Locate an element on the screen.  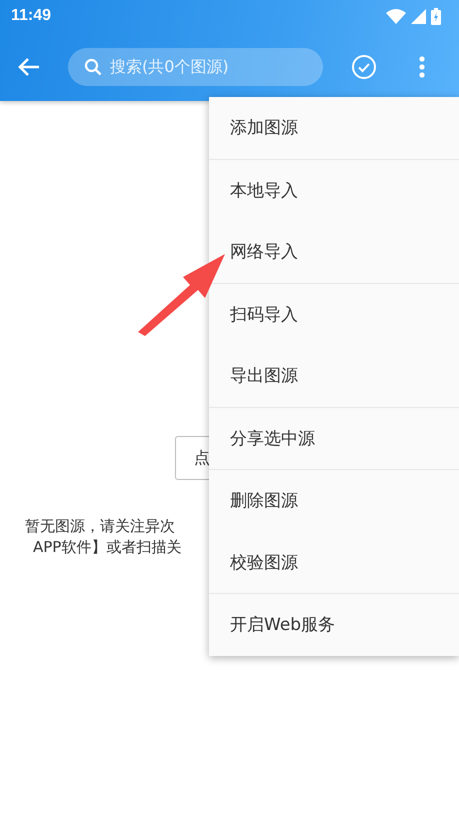
more-button is located at coordinates (422, 67).